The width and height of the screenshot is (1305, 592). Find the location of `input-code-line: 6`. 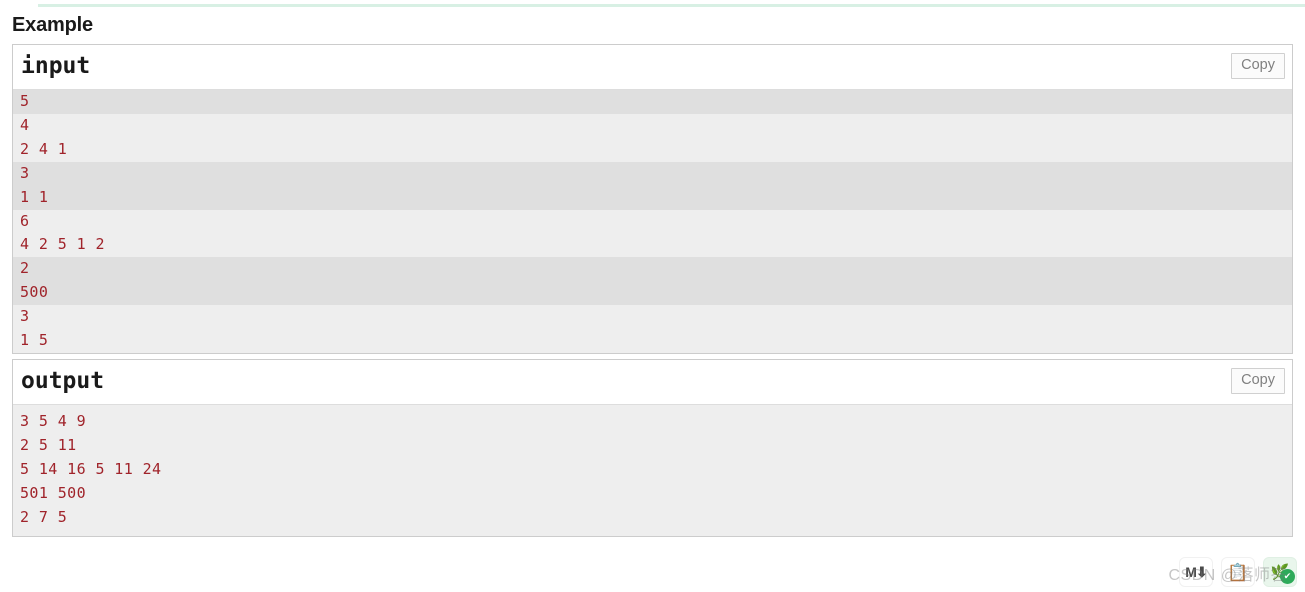

input-code-line: 6 is located at coordinates (652, 221).